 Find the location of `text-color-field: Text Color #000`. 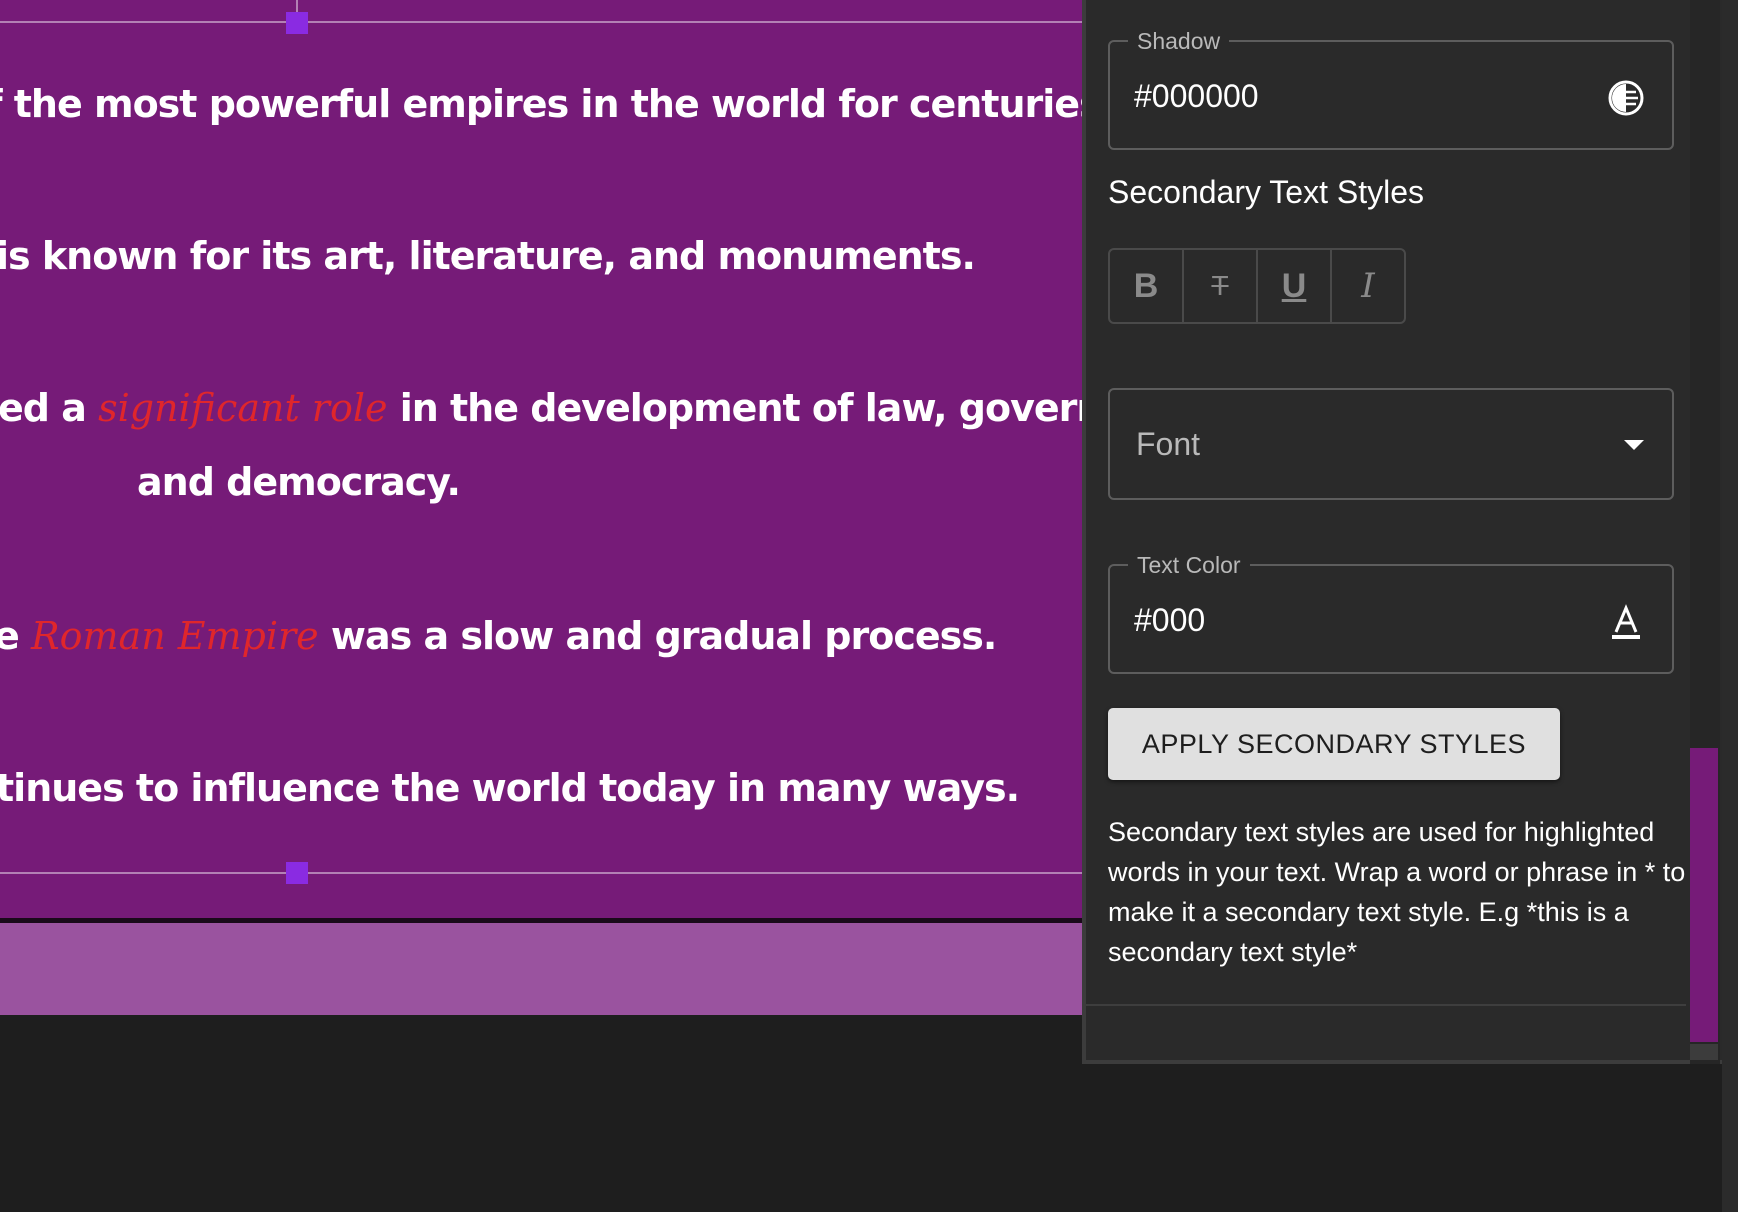

text-color-field: Text Color #000 is located at coordinates (1391, 612).